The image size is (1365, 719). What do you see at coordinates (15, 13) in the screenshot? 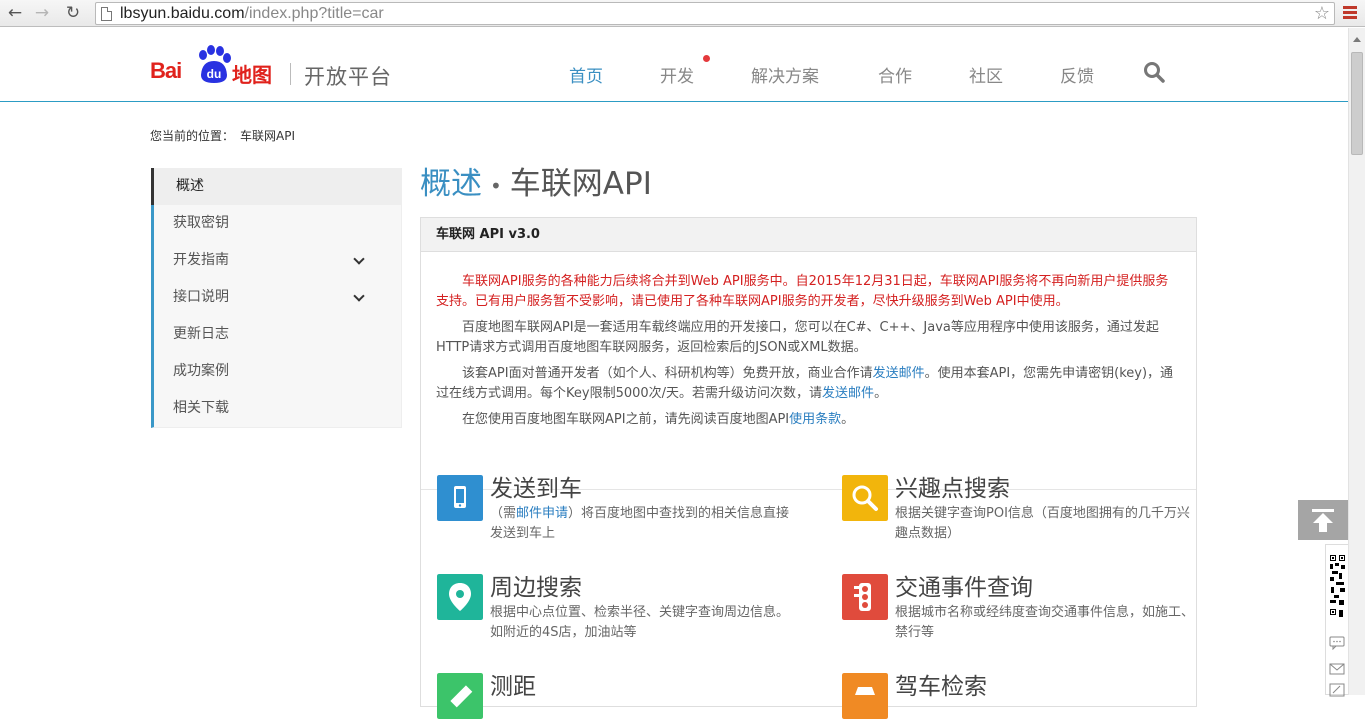
I see `back-button: ←` at bounding box center [15, 13].